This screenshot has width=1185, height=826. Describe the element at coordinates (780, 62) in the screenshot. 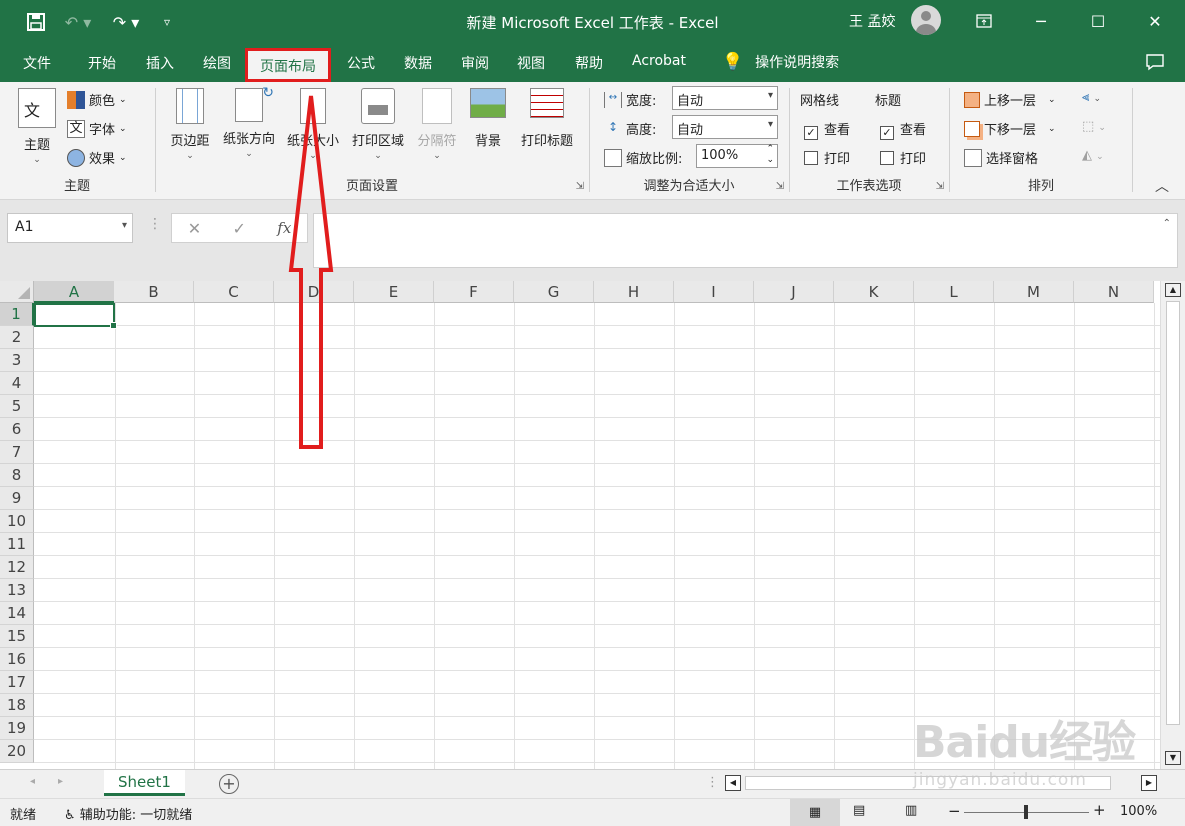

I see `tell-me-search: 💡 操作说明搜索` at that location.